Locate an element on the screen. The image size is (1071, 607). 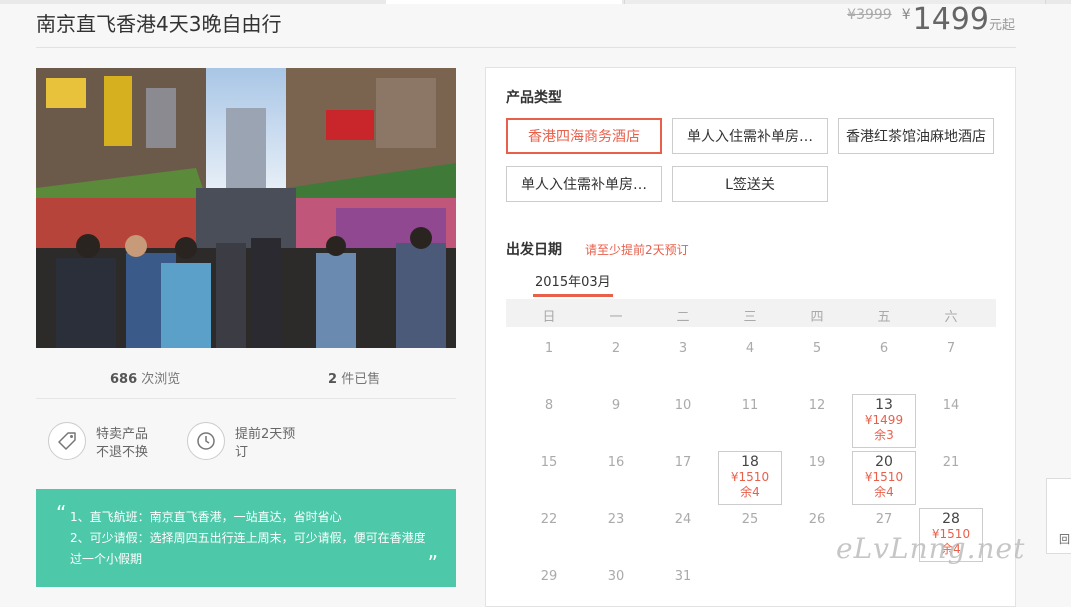
calendar-day: 23 is located at coordinates (616, 519).